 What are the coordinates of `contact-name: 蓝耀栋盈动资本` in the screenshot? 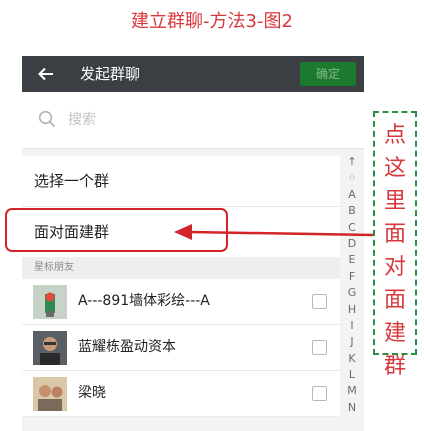 It's located at (127, 347).